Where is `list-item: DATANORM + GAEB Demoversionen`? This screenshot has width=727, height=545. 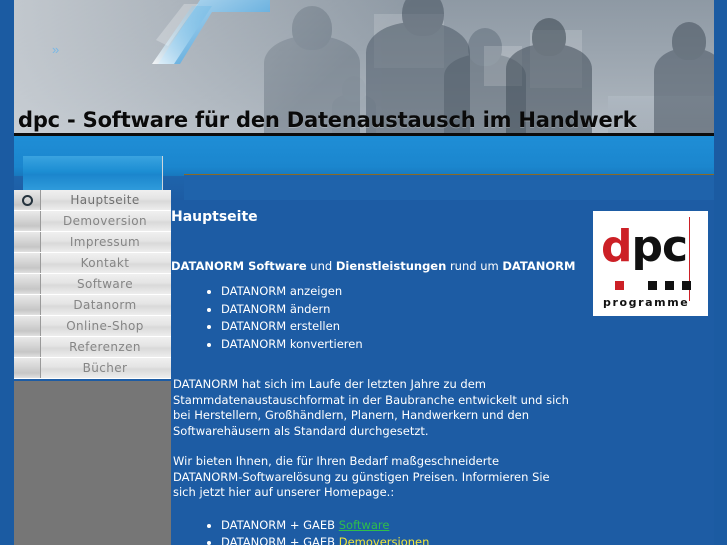 list-item: DATANORM + GAEB Demoversionen is located at coordinates (455, 539).